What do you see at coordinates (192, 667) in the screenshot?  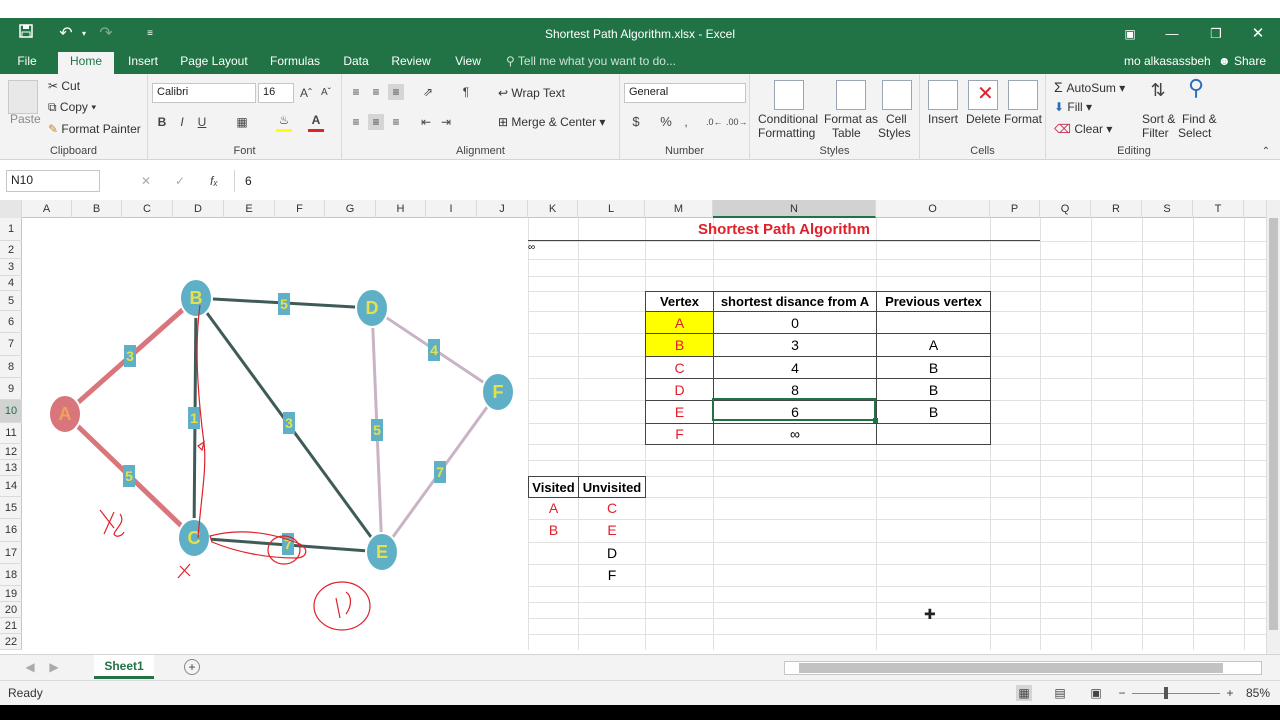 I see `new-sheet-icon: +` at bounding box center [192, 667].